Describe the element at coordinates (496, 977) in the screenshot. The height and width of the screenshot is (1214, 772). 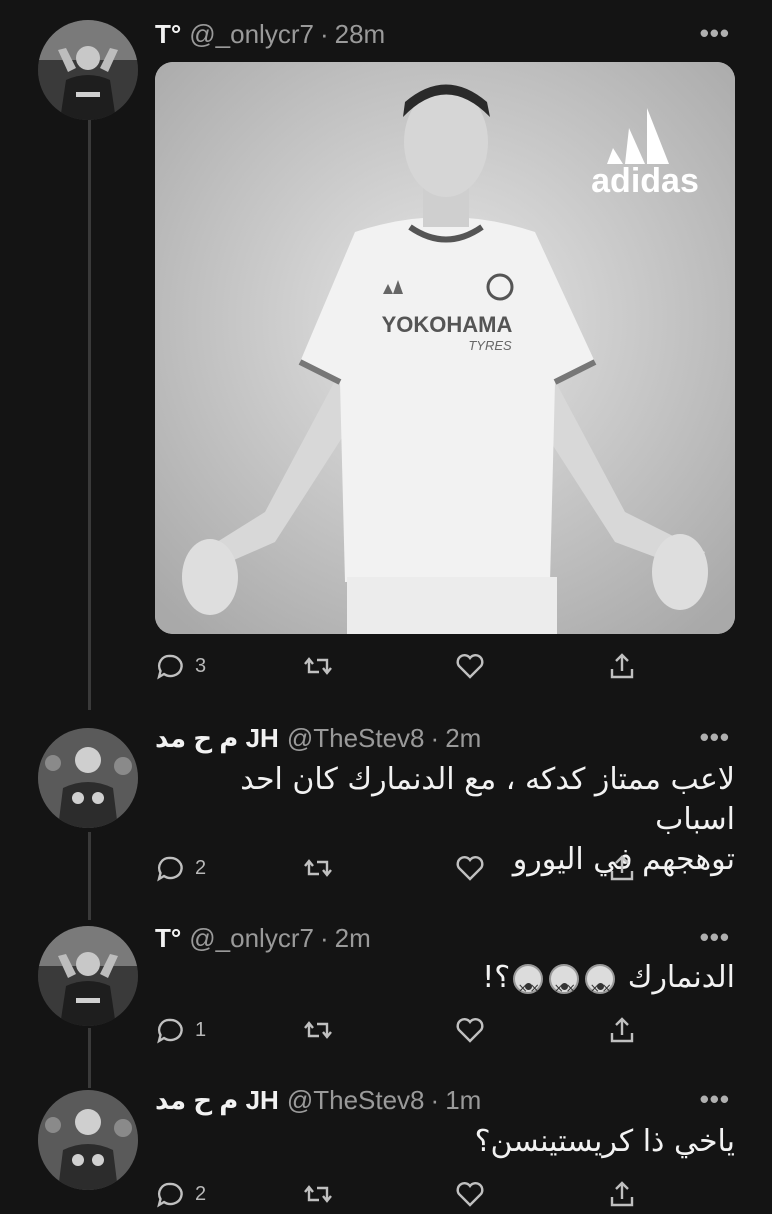
I see `tweet-text-punctuation: ؟!` at that location.